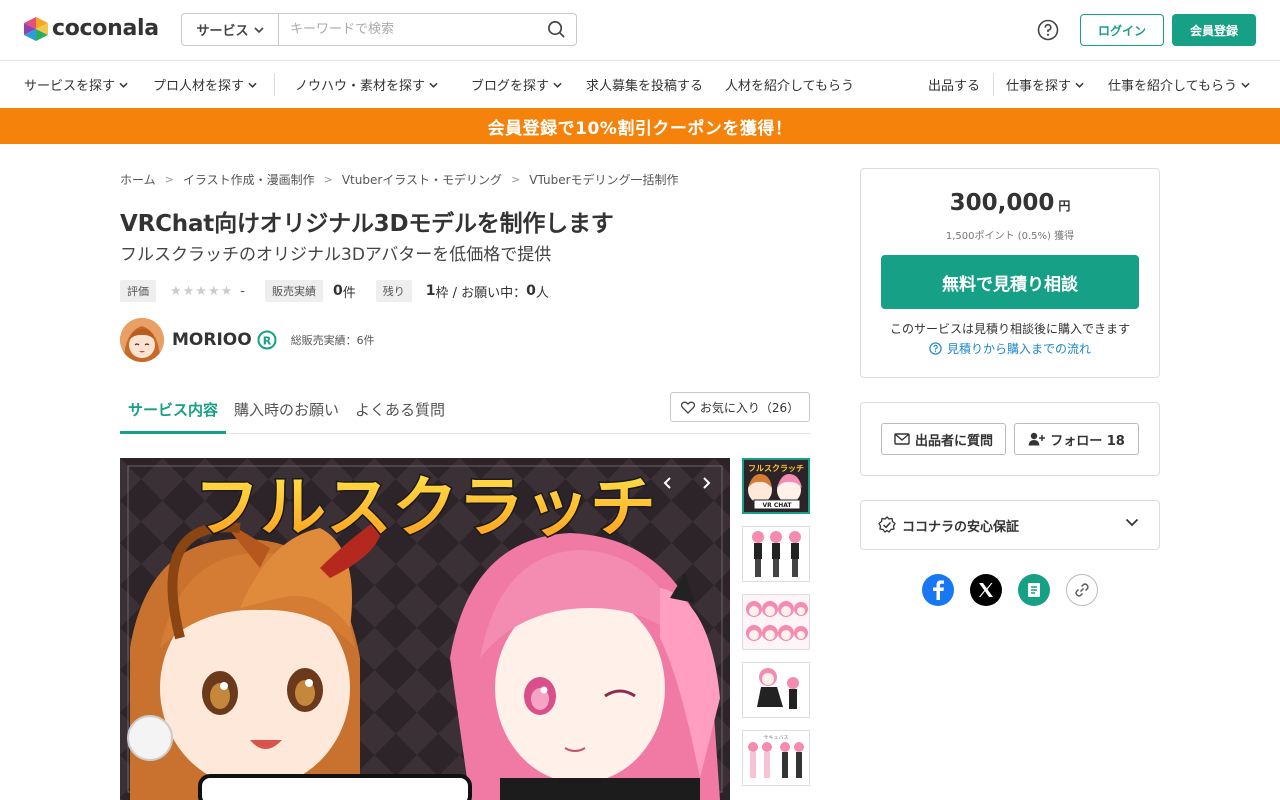 Image resolution: width=1280 pixels, height=800 pixels. What do you see at coordinates (212, 340) in the screenshot?
I see `seller-name: MORIOO` at bounding box center [212, 340].